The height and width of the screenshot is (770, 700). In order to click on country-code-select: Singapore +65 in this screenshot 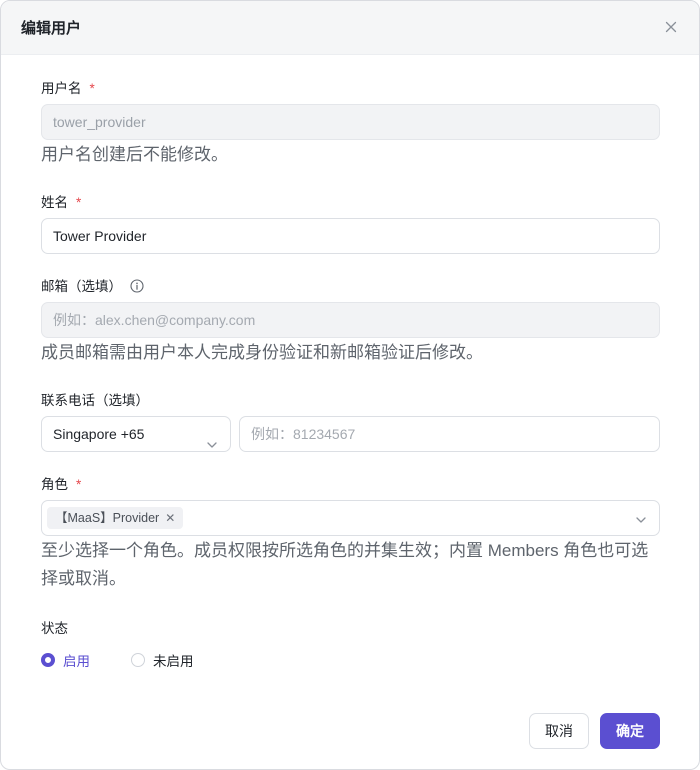, I will do `click(136, 434)`.